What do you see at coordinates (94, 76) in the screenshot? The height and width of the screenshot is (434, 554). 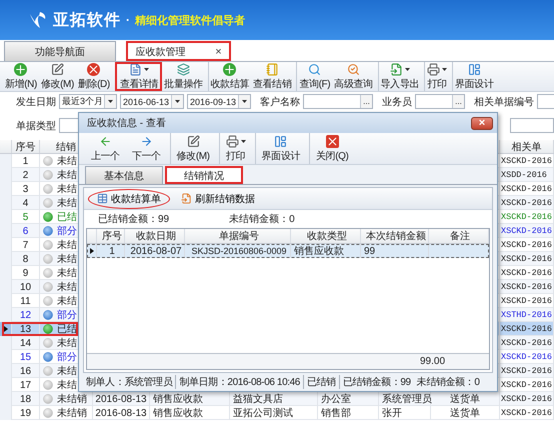 I see `toolbar-button: 删除(D)` at bounding box center [94, 76].